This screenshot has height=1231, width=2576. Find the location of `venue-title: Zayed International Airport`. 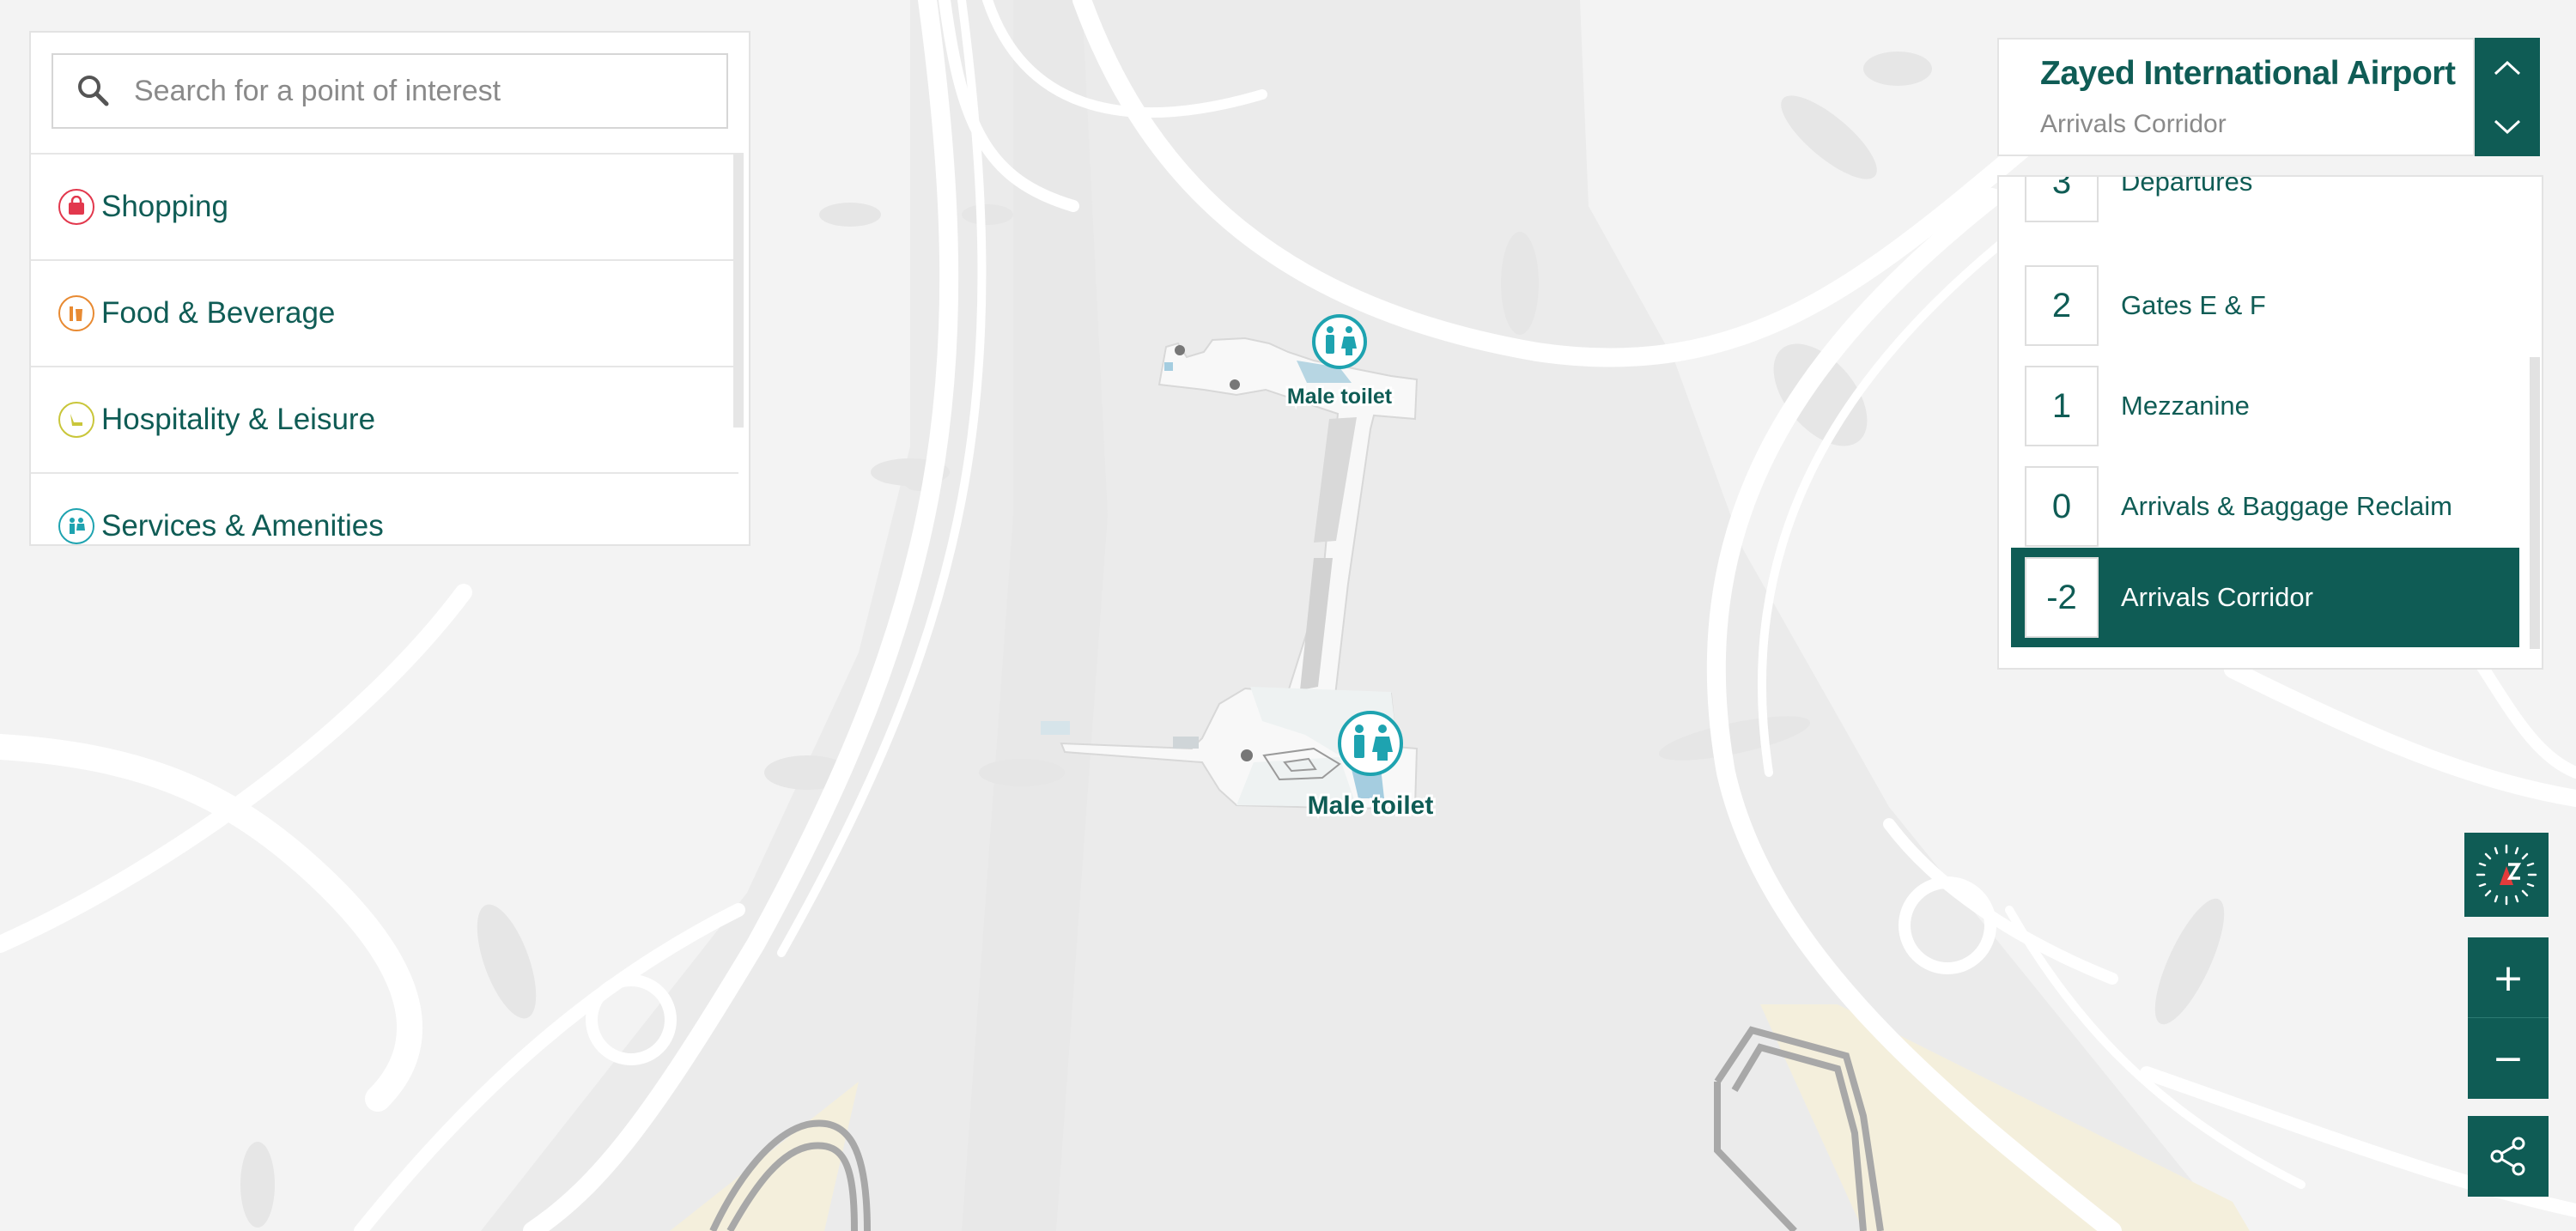

venue-title: Zayed International Airport is located at coordinates (2248, 73).